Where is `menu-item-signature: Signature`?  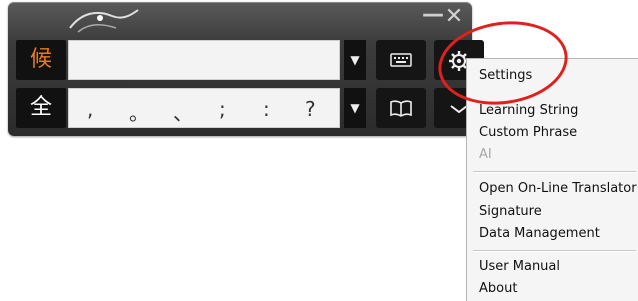 menu-item-signature: Signature is located at coordinates (510, 212).